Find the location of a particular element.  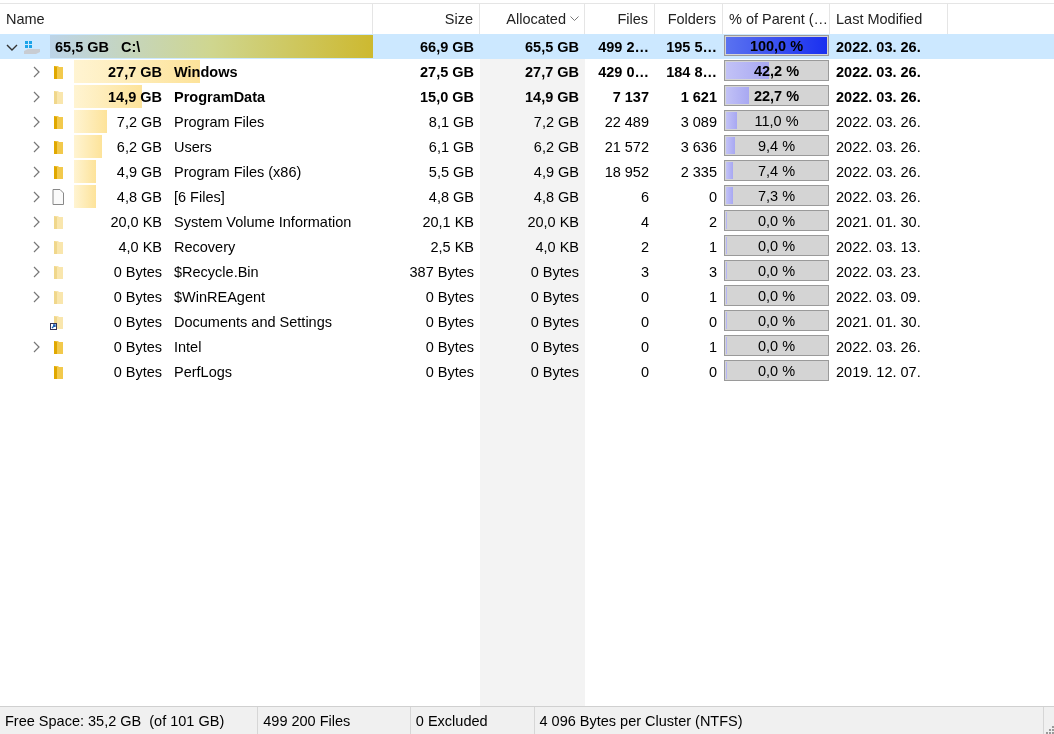

tree-row: 0 Bytes Documents and Settings 0 Bytes 0 Bytes 0 0 0,0 % 2021. 01. 30. is located at coordinates (527, 321).